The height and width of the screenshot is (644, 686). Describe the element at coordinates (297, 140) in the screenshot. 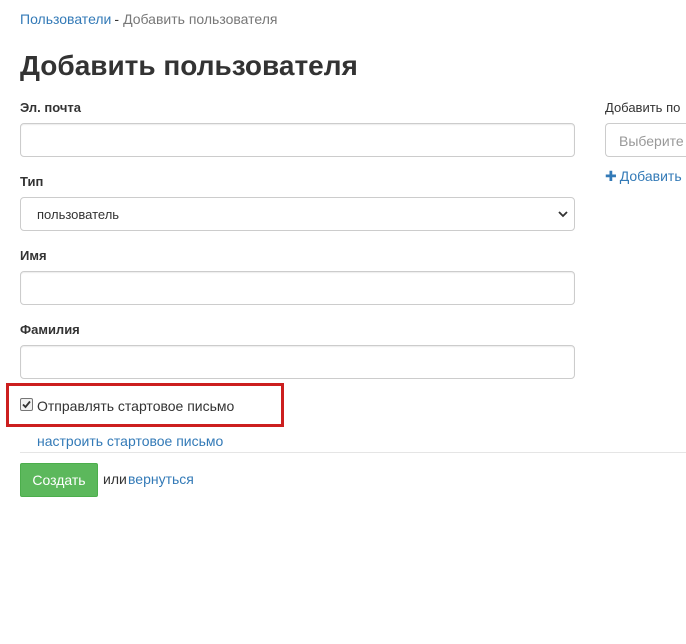

I see `email-field` at that location.